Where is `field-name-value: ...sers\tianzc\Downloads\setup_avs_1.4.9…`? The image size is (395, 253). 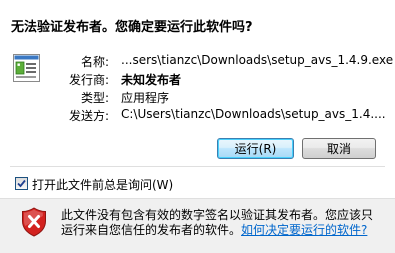
field-name-value: ...sers\tianzc\Downloads\setup_avs_1.4.9… is located at coordinates (257, 60).